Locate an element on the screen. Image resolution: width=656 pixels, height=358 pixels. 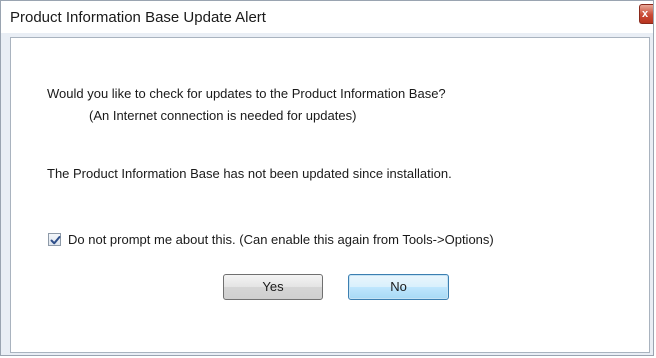
title-bar: Product Information Base Update Alert x is located at coordinates (327, 17).